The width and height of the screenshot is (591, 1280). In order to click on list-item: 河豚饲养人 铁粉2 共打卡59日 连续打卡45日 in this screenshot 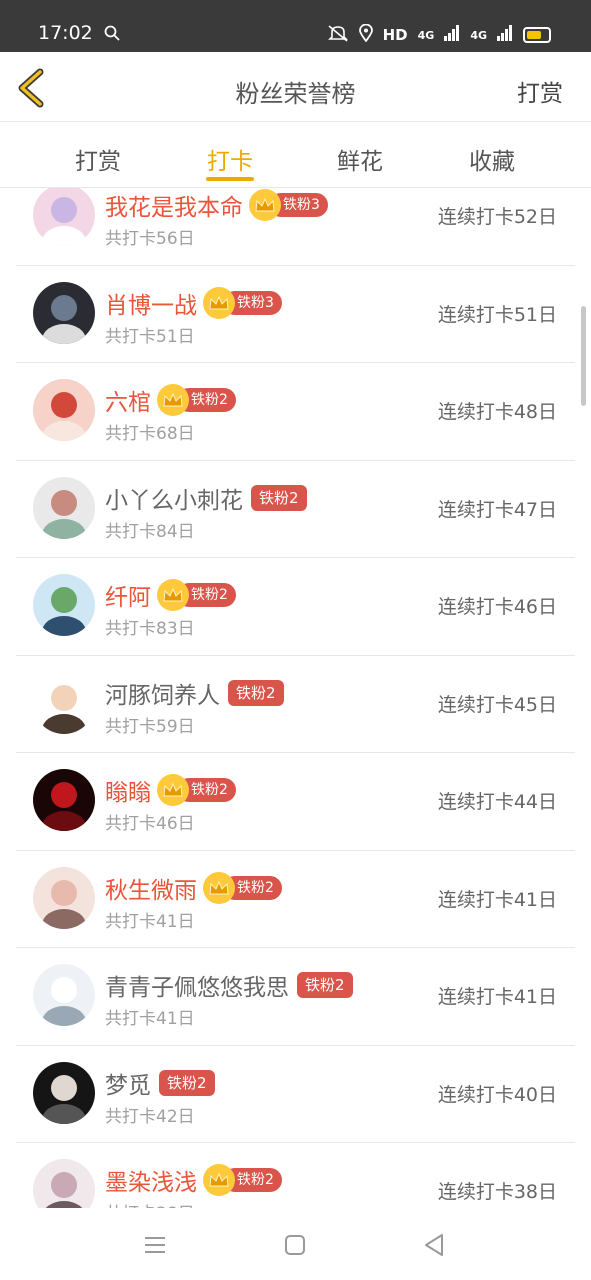, I will do `click(295, 704)`.